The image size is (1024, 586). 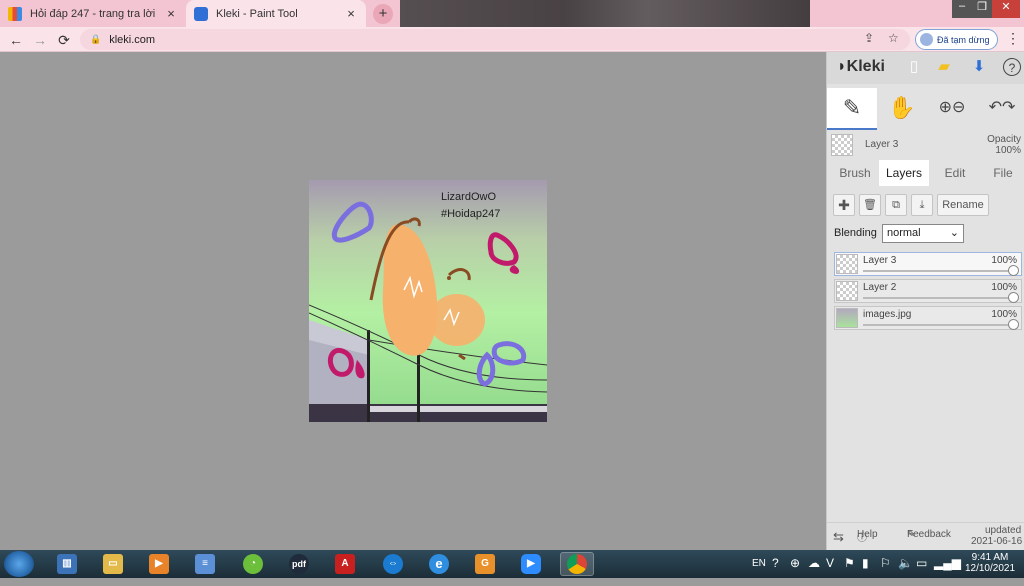 I want to click on help-tray-icon: ?, so click(x=775, y=570).